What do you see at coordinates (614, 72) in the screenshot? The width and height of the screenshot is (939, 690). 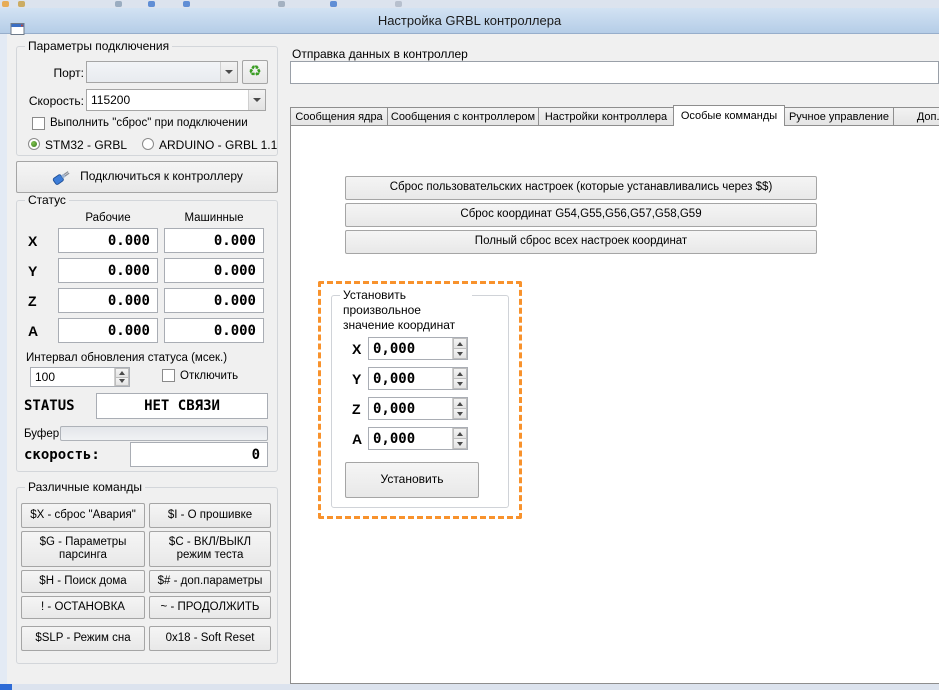 I see `send-data-input` at bounding box center [614, 72].